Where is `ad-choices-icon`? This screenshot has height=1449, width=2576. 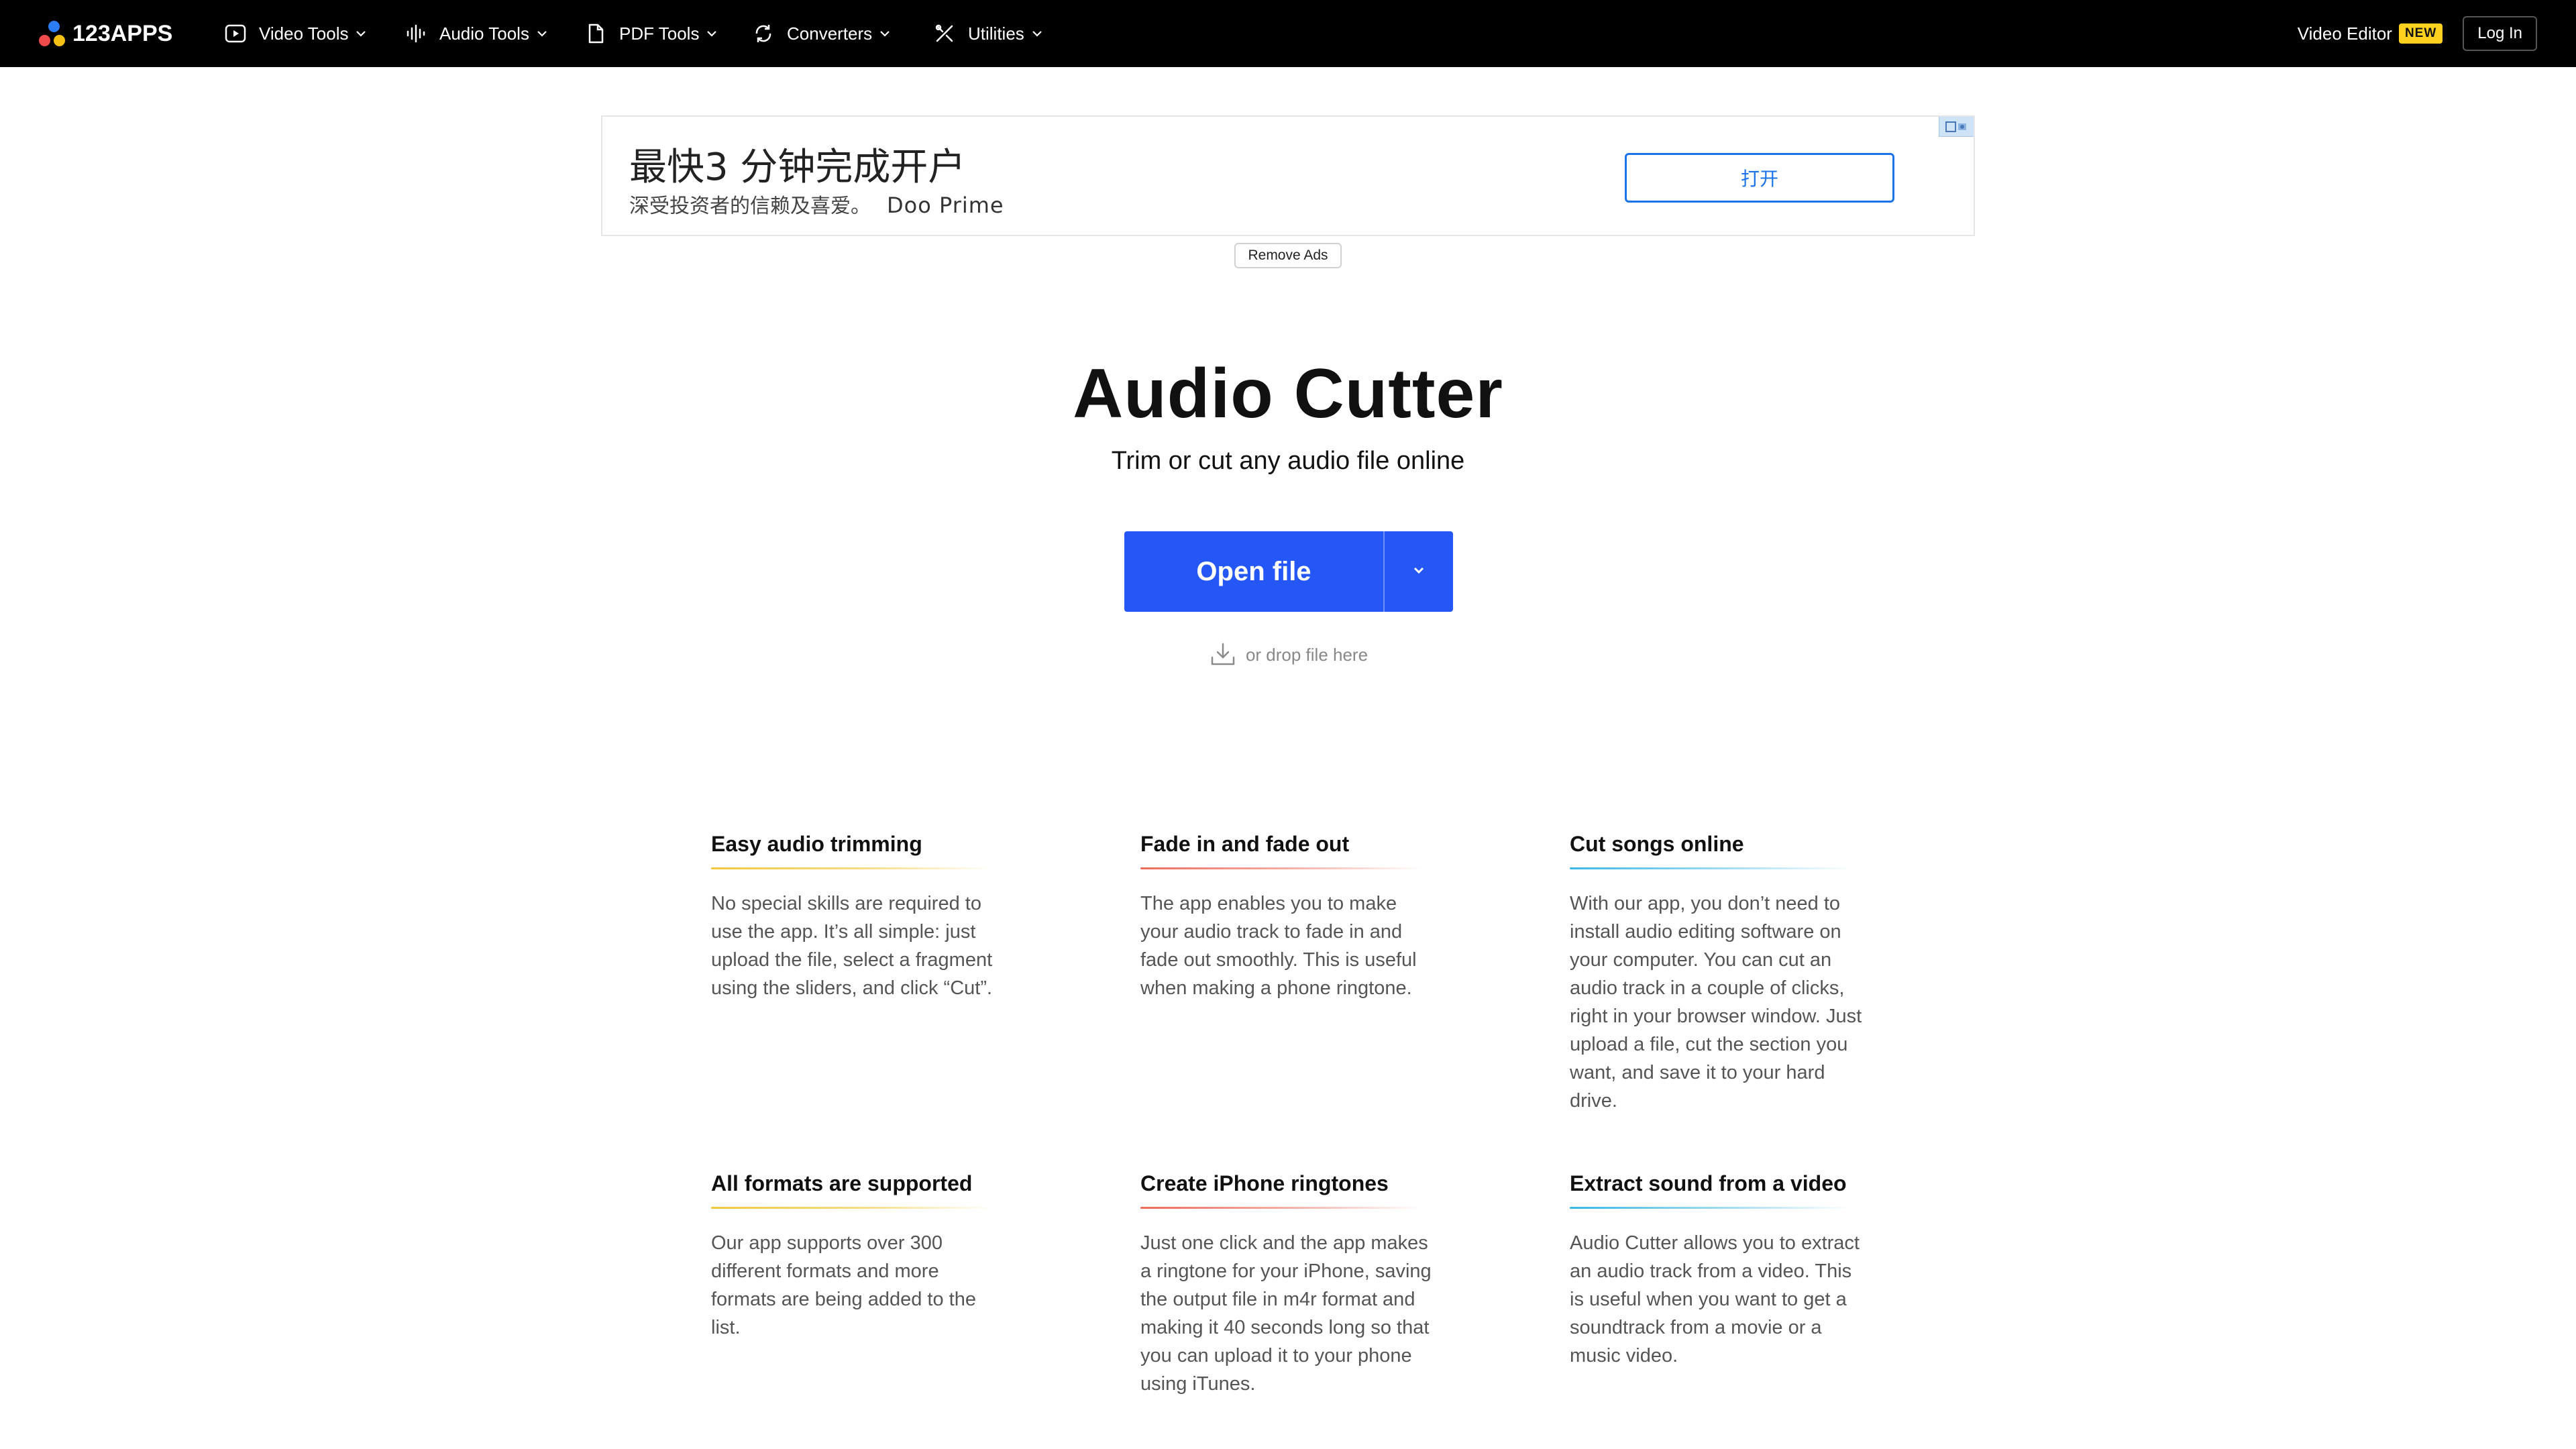
ad-choices-icon is located at coordinates (1956, 127).